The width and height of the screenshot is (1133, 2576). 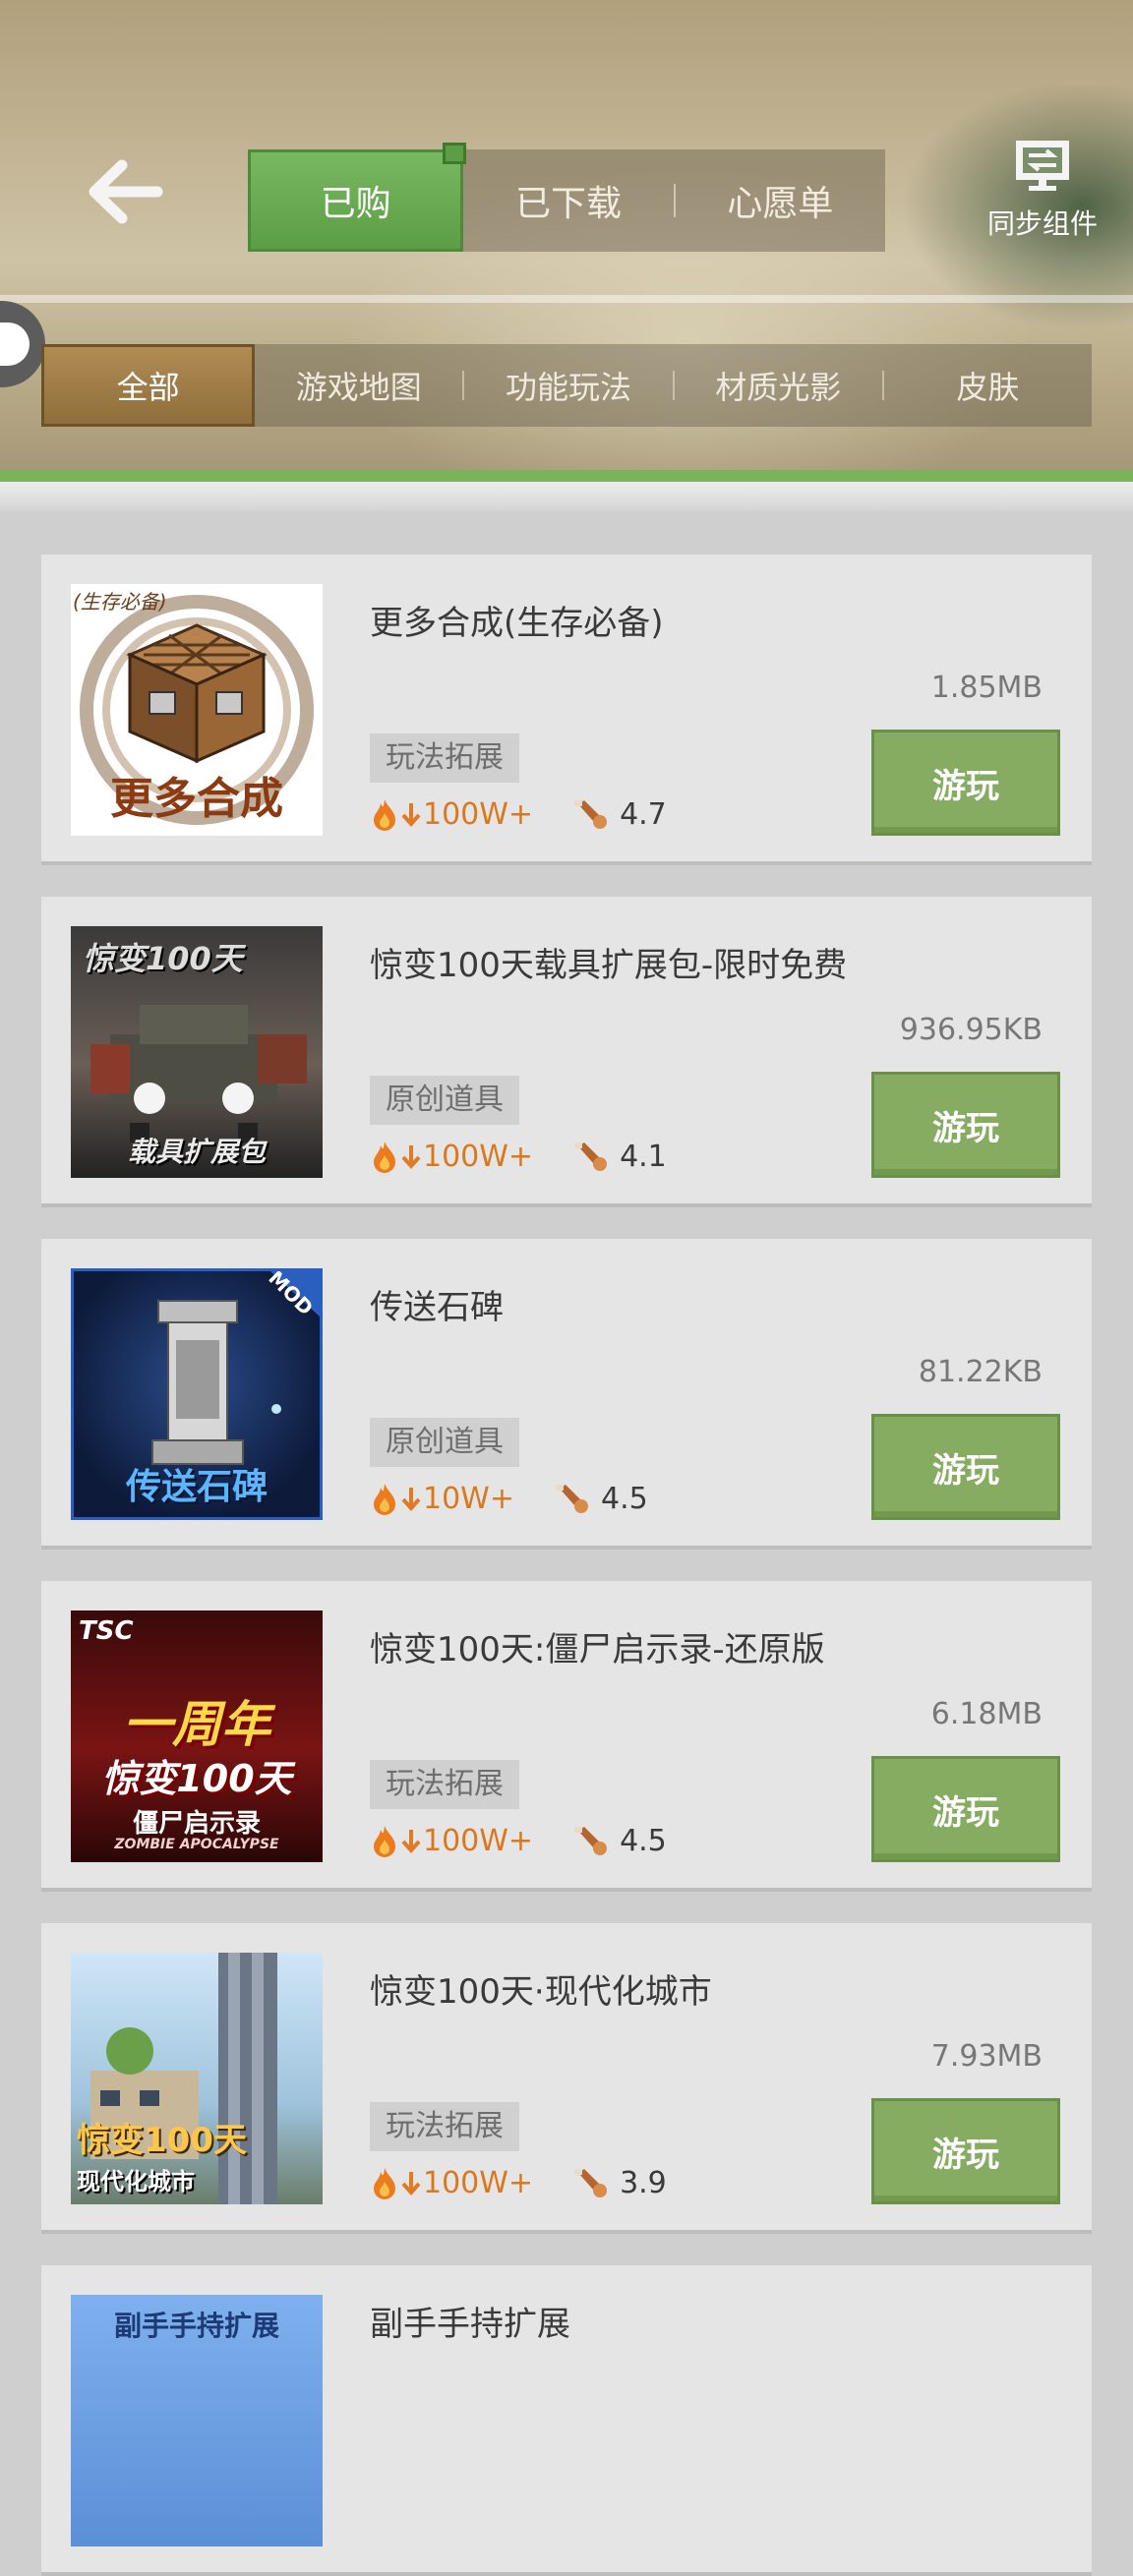 I want to click on category-maps-label: 游戏地图, so click(x=358, y=387).